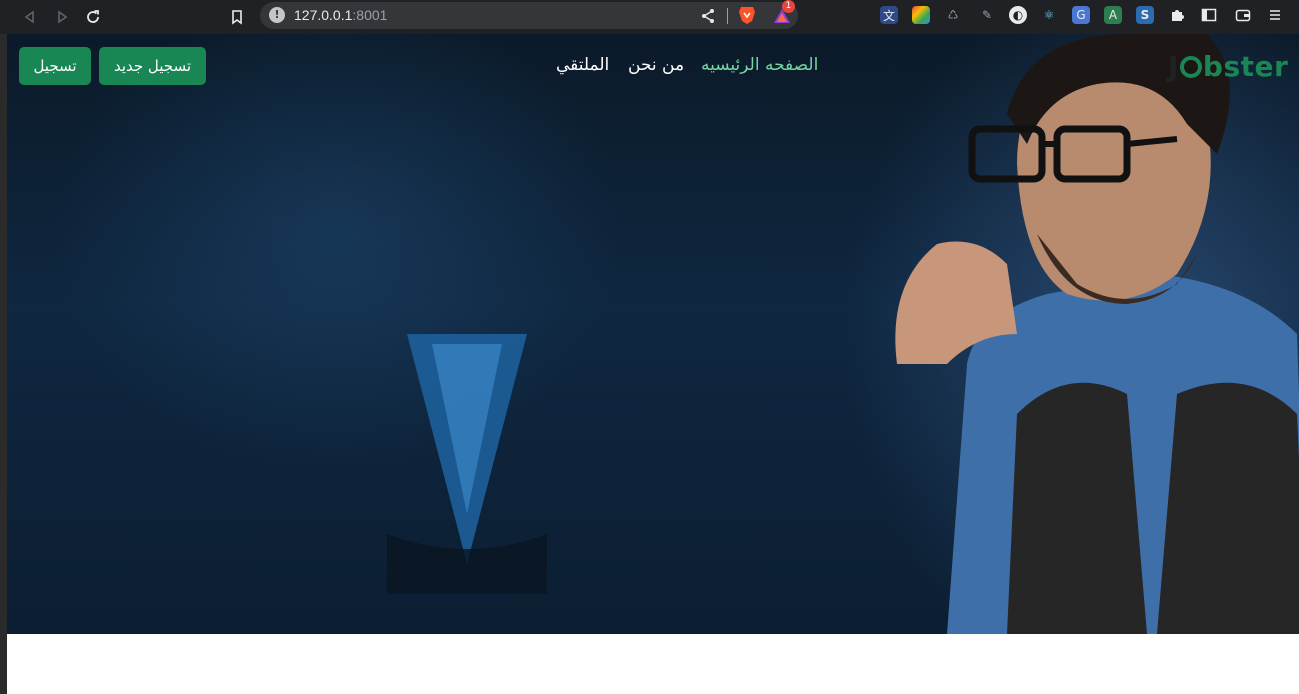 The image size is (1299, 694). What do you see at coordinates (656, 65) in the screenshot?
I see `nav-link-about: من نحن` at bounding box center [656, 65].